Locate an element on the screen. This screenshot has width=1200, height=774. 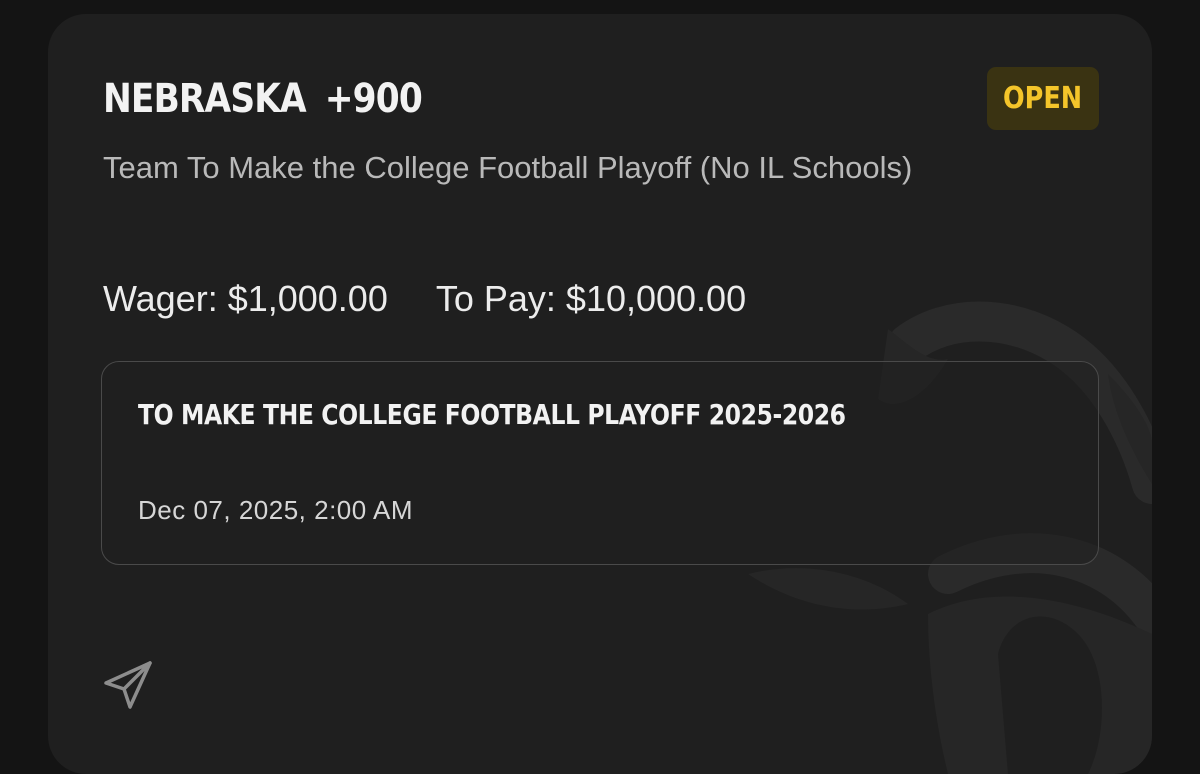
amounts-row: Wager: $1,000.00 To Pay: $10,000.00 is located at coordinates (424, 299).